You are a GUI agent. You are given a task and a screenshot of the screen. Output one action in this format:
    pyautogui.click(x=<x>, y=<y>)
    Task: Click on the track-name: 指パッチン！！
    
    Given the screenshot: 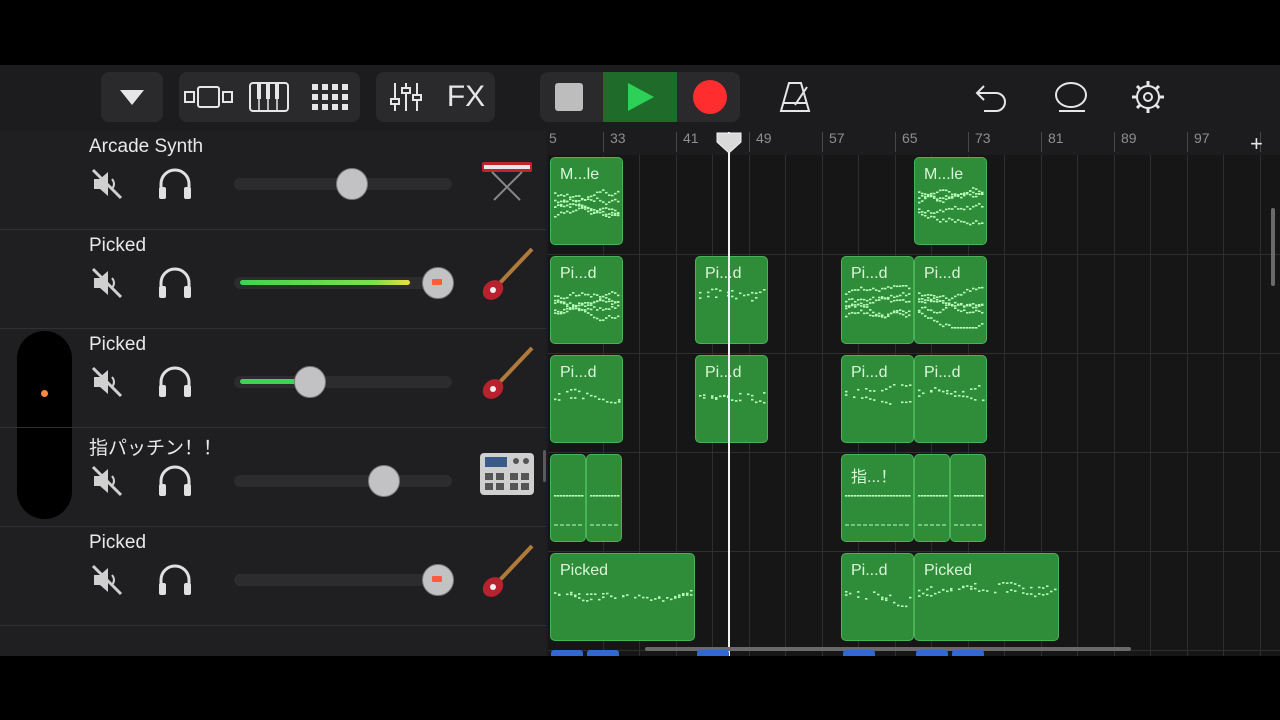 What is the action you would take?
    pyautogui.click(x=156, y=448)
    